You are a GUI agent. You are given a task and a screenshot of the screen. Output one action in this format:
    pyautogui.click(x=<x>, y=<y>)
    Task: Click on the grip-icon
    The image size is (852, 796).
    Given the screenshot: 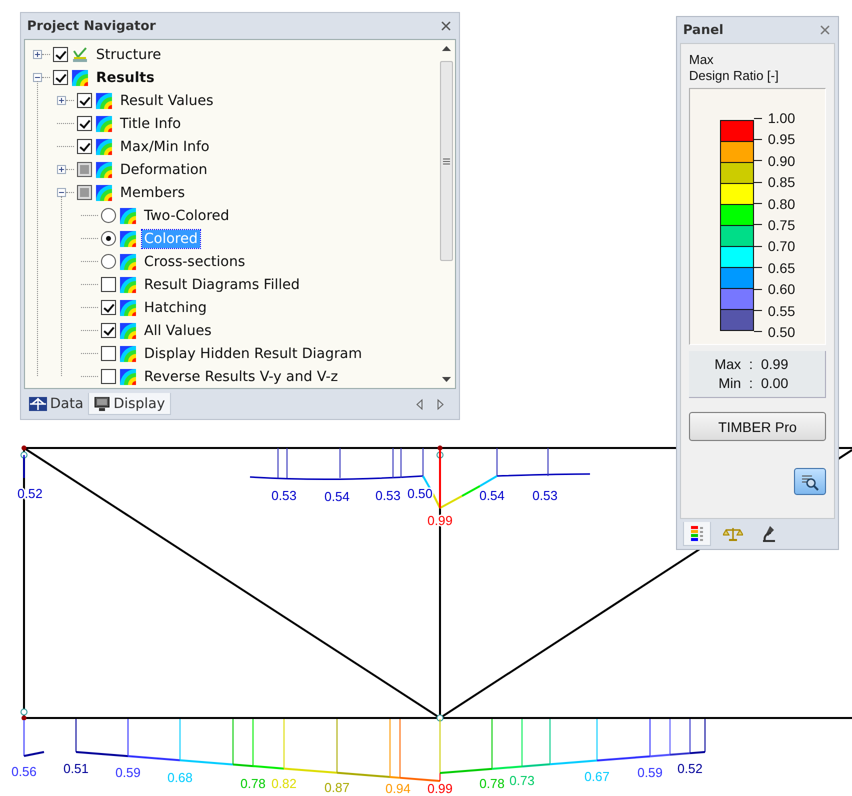 What is the action you would take?
    pyautogui.click(x=446, y=161)
    